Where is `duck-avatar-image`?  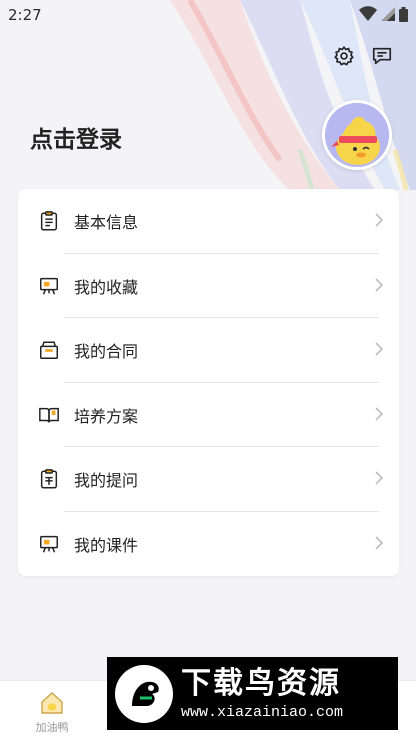
duck-avatar-image is located at coordinates (357, 135).